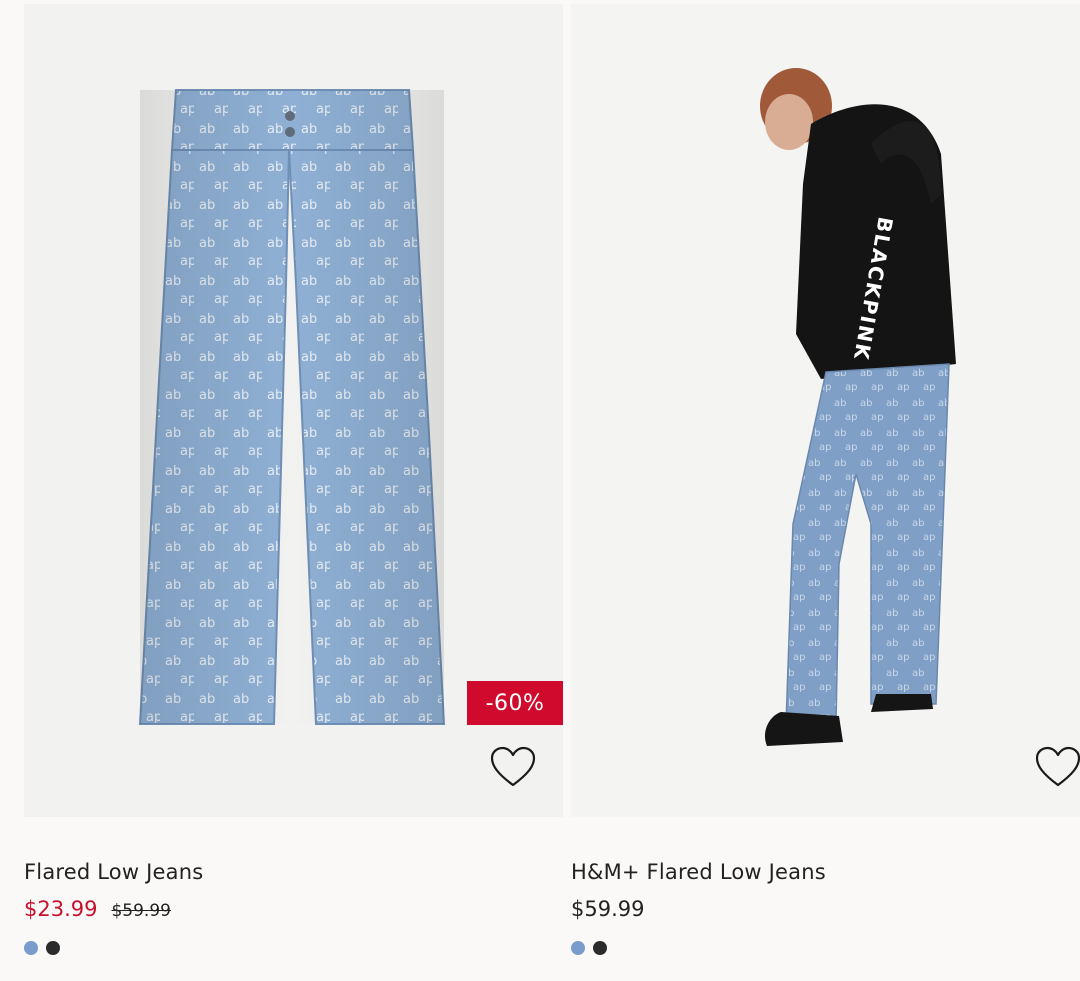 The image size is (1080, 981). Describe the element at coordinates (61, 909) in the screenshot. I see `sale-price: $23.99` at that location.